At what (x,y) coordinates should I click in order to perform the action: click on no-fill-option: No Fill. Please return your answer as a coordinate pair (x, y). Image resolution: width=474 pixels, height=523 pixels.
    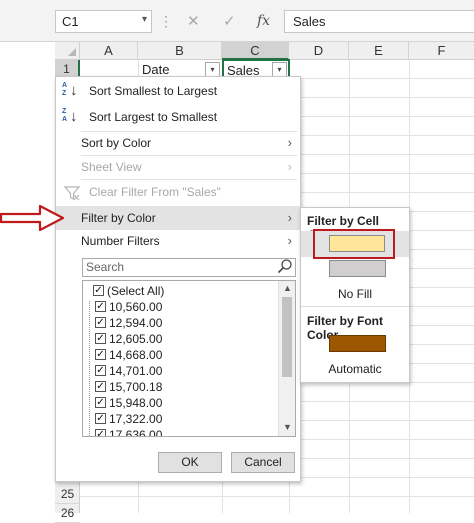
    Looking at the image, I should click on (355, 294).